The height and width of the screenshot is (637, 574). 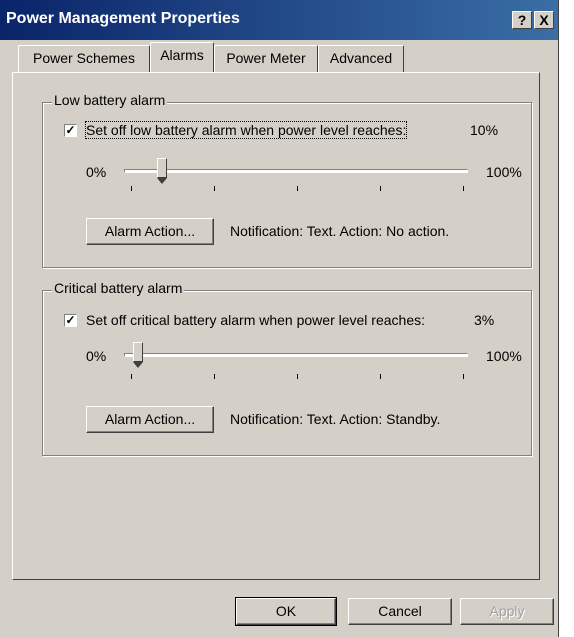 I want to click on critical-battery-notification: Notification: Text. Action: Standby., so click(x=335, y=419).